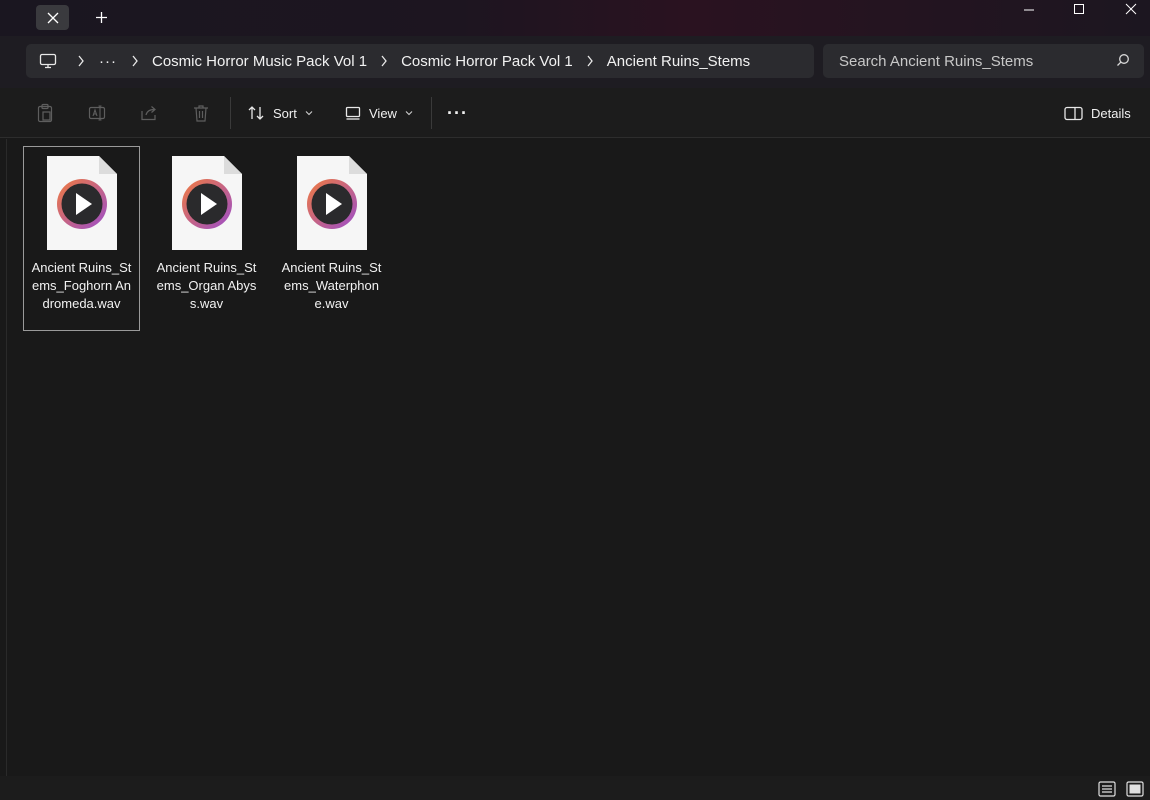  I want to click on share-button, so click(149, 113).